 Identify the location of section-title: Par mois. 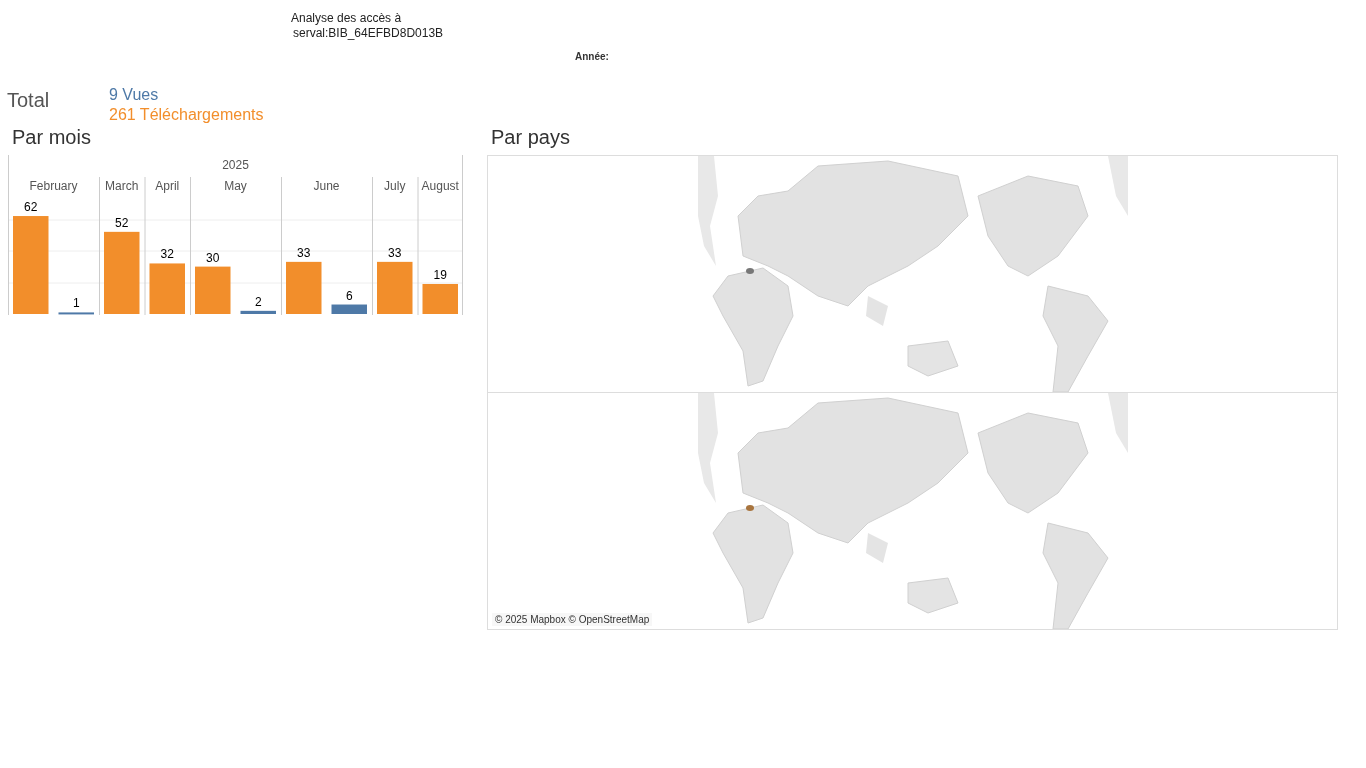
(51, 138).